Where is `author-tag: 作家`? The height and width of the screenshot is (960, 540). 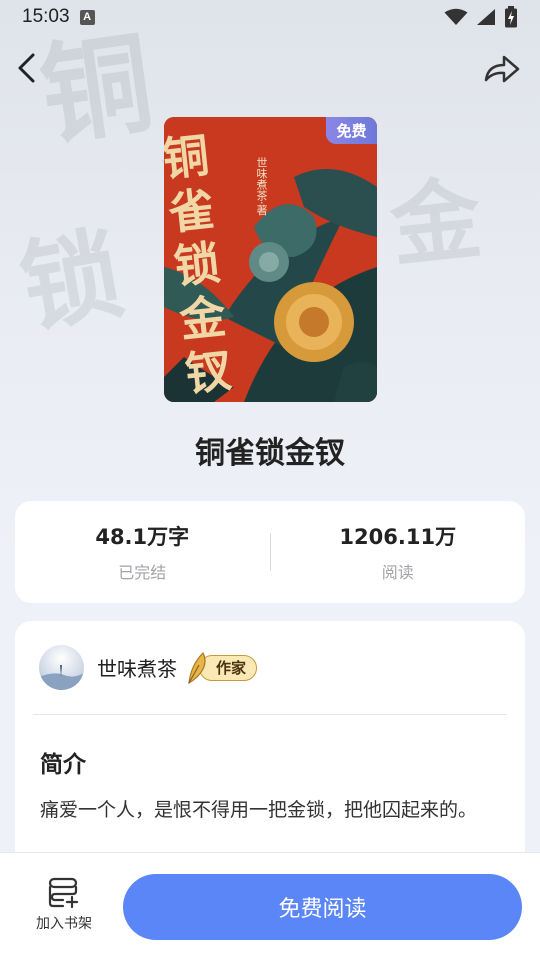 author-tag: 作家 is located at coordinates (221, 667).